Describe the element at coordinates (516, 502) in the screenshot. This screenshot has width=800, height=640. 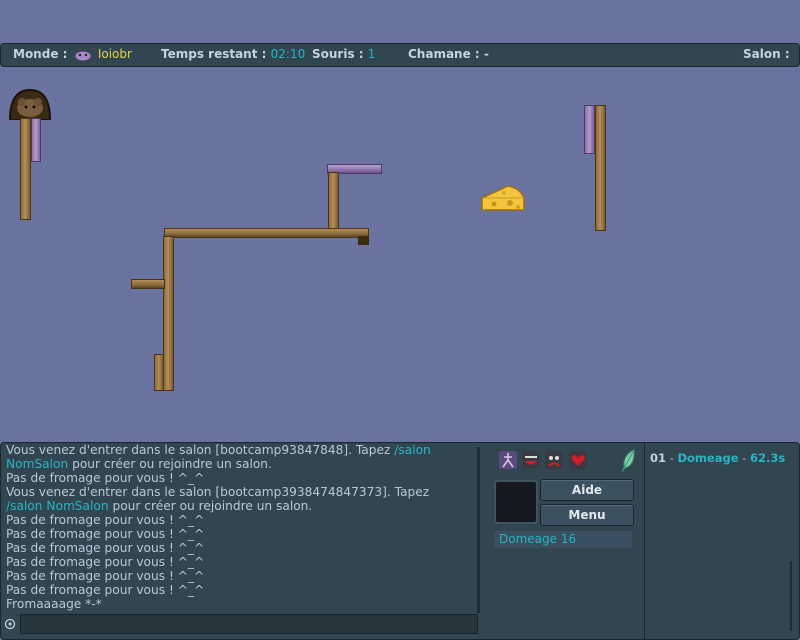
I see `avatar` at that location.